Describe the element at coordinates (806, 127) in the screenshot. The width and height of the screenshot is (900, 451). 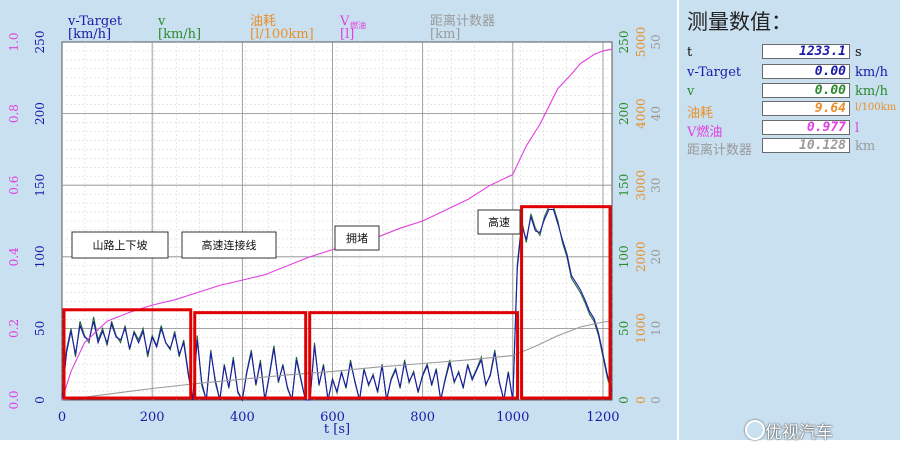
I see `readout-value: 0.977` at that location.